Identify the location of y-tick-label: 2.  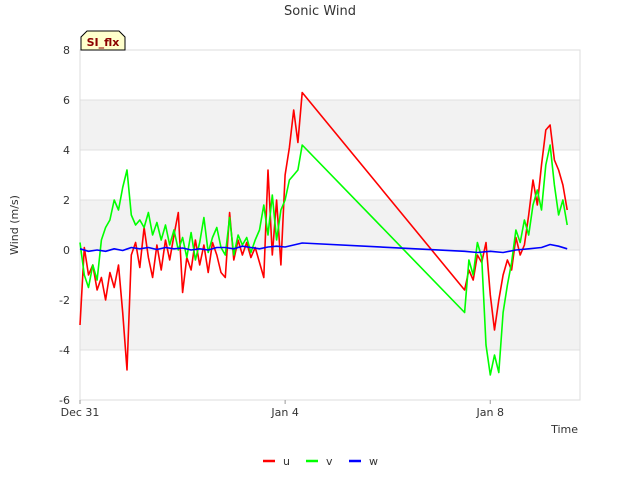
(66, 200).